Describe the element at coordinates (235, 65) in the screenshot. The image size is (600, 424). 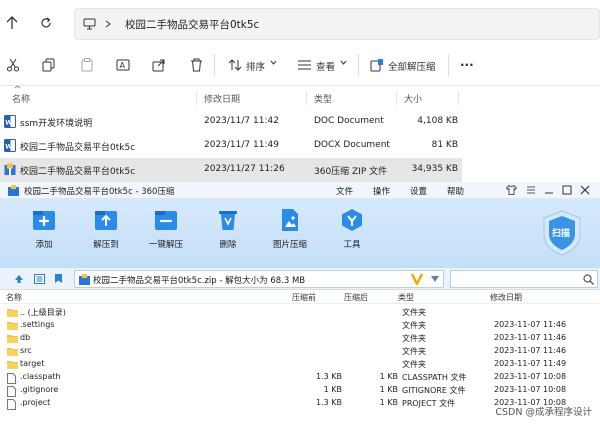
I see `sort-icon` at that location.